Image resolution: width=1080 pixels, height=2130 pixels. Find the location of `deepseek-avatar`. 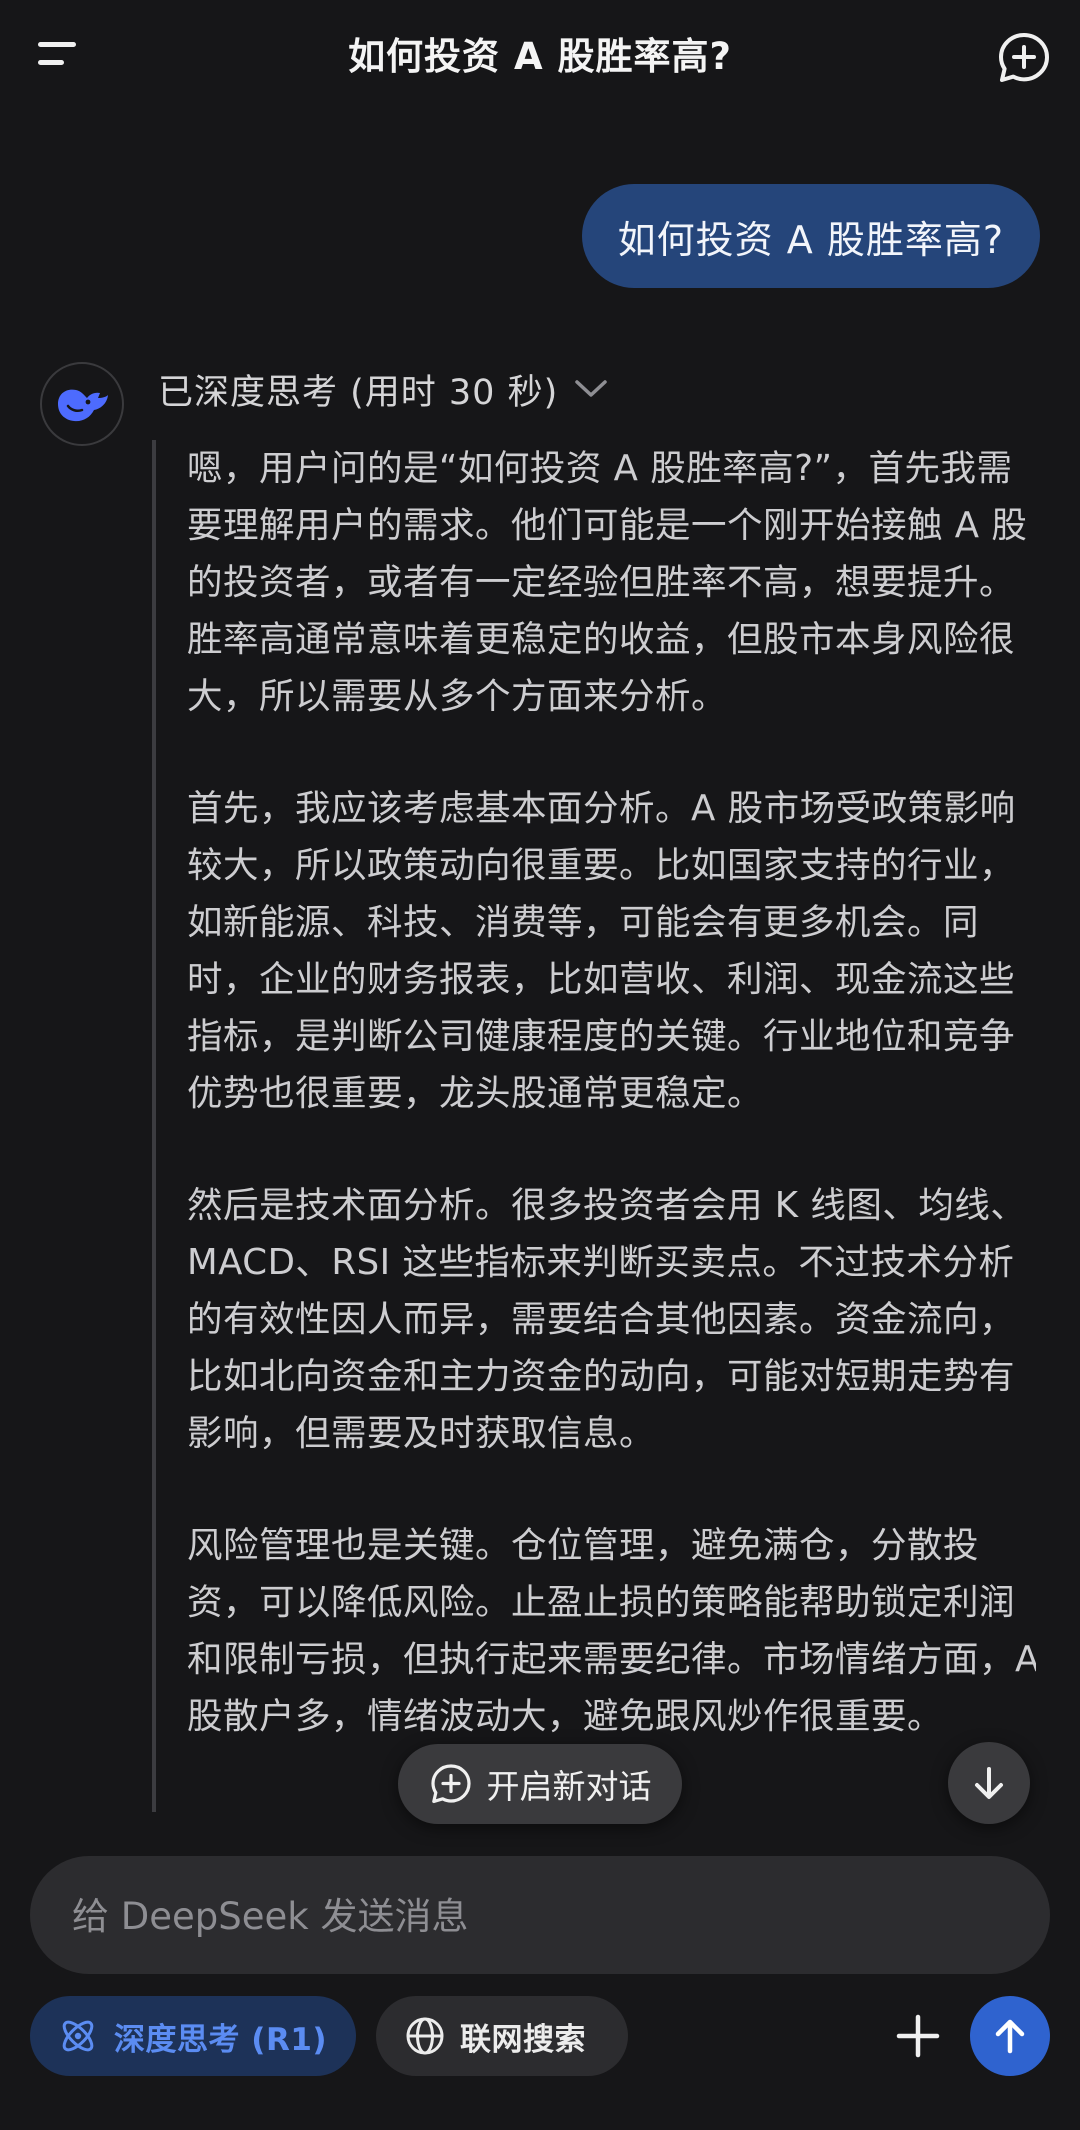

deepseek-avatar is located at coordinates (82, 404).